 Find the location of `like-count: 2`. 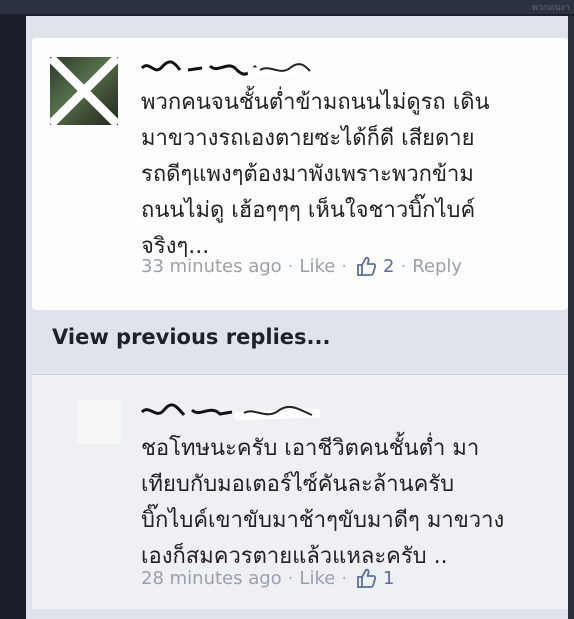

like-count: 2 is located at coordinates (388, 266).